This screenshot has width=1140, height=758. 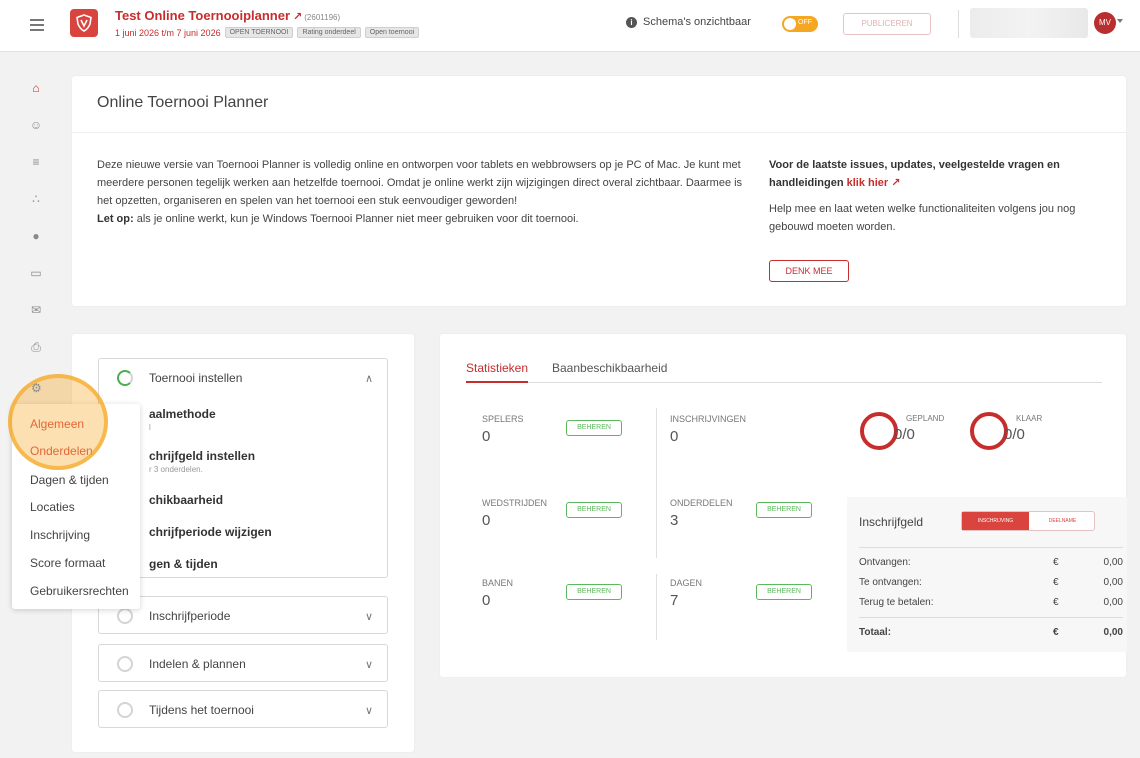 What do you see at coordinates (503, 419) in the screenshot?
I see `stat-label: SPELERS` at bounding box center [503, 419].